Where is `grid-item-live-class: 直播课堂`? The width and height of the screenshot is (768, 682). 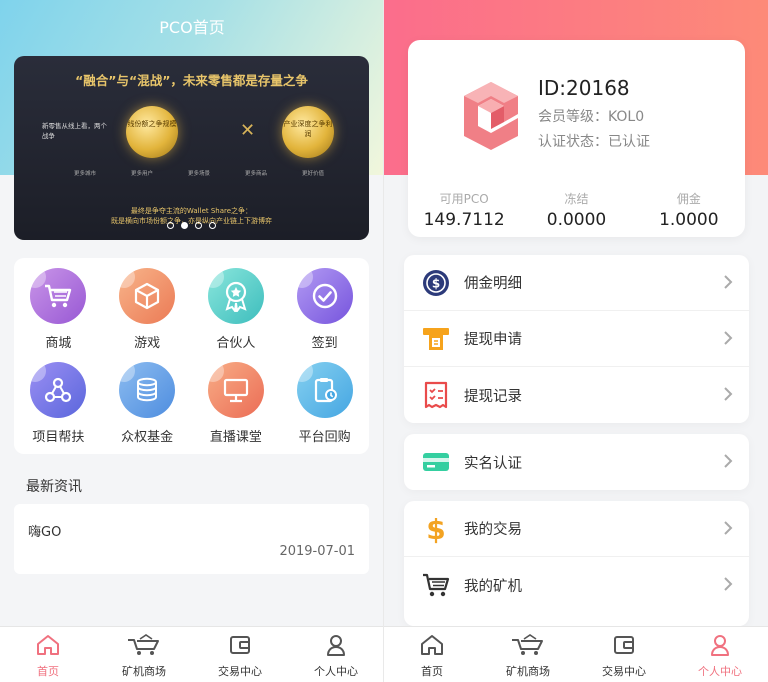
grid-item-live-class: 直播课堂 is located at coordinates (236, 405).